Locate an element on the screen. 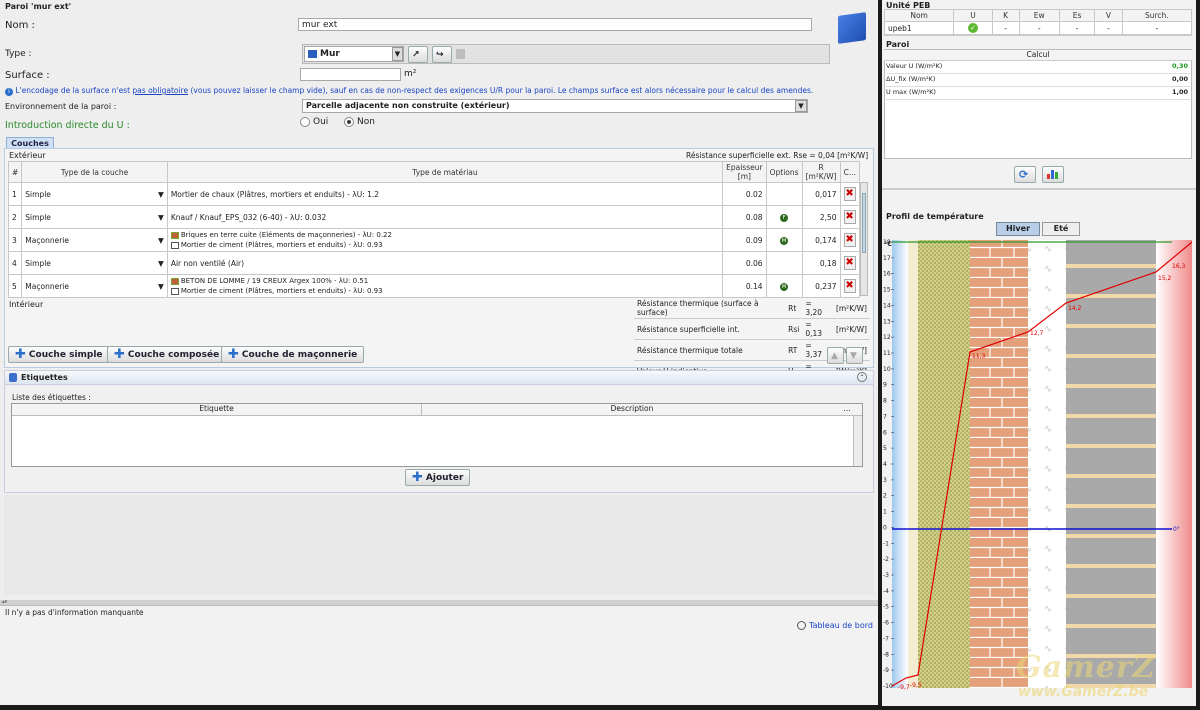  row-epaisseur: 0.02 is located at coordinates (744, 194).